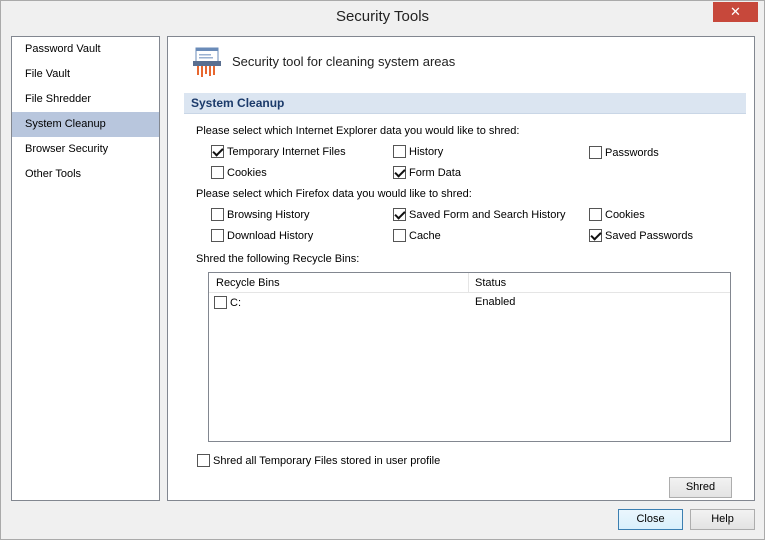 The image size is (765, 540). What do you see at coordinates (722, 519) in the screenshot?
I see `help-button: Help` at bounding box center [722, 519].